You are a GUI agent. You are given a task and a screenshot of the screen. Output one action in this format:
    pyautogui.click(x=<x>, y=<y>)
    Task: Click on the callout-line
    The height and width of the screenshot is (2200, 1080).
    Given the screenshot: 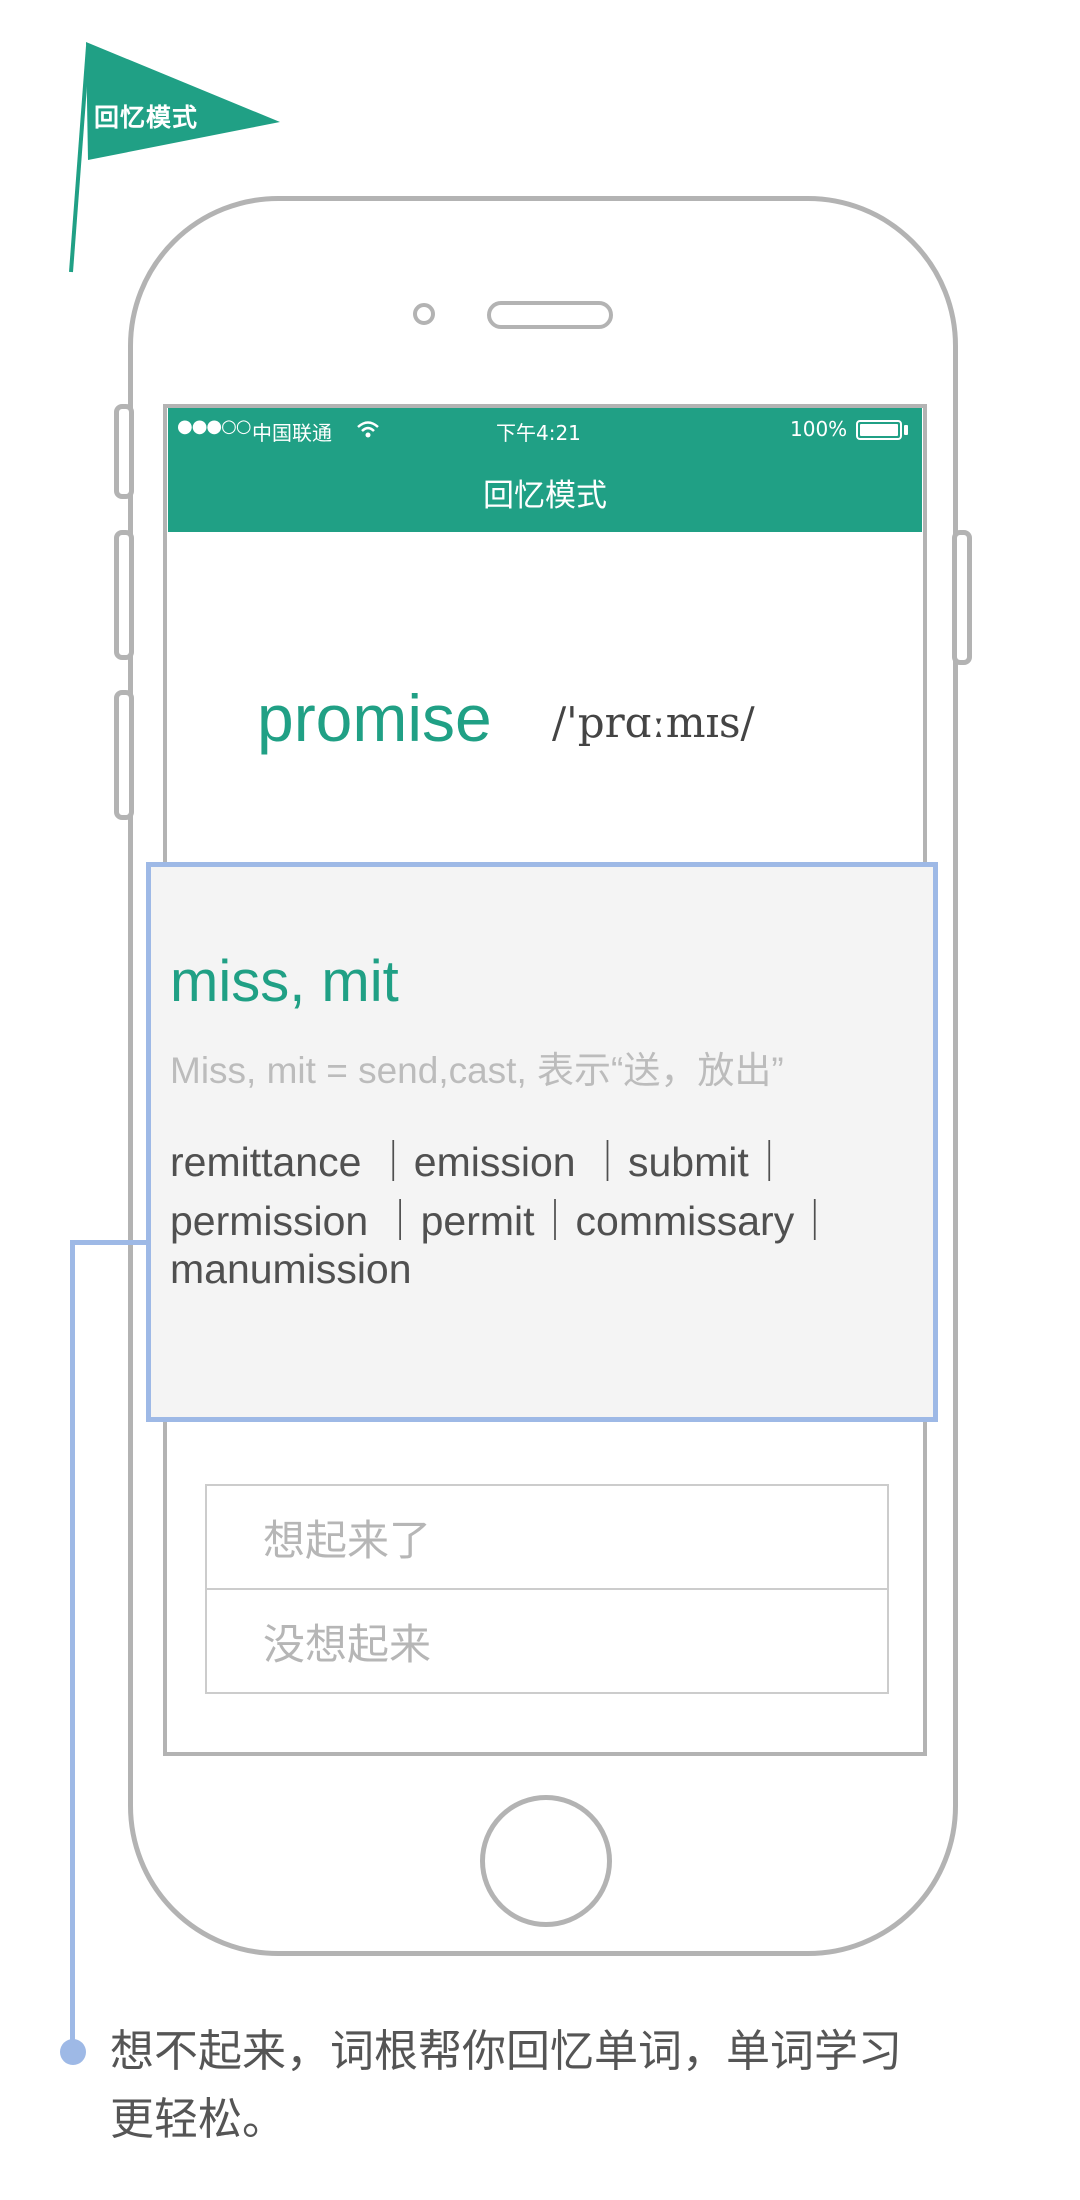 What is the action you would take?
    pyautogui.click(x=72, y=1645)
    